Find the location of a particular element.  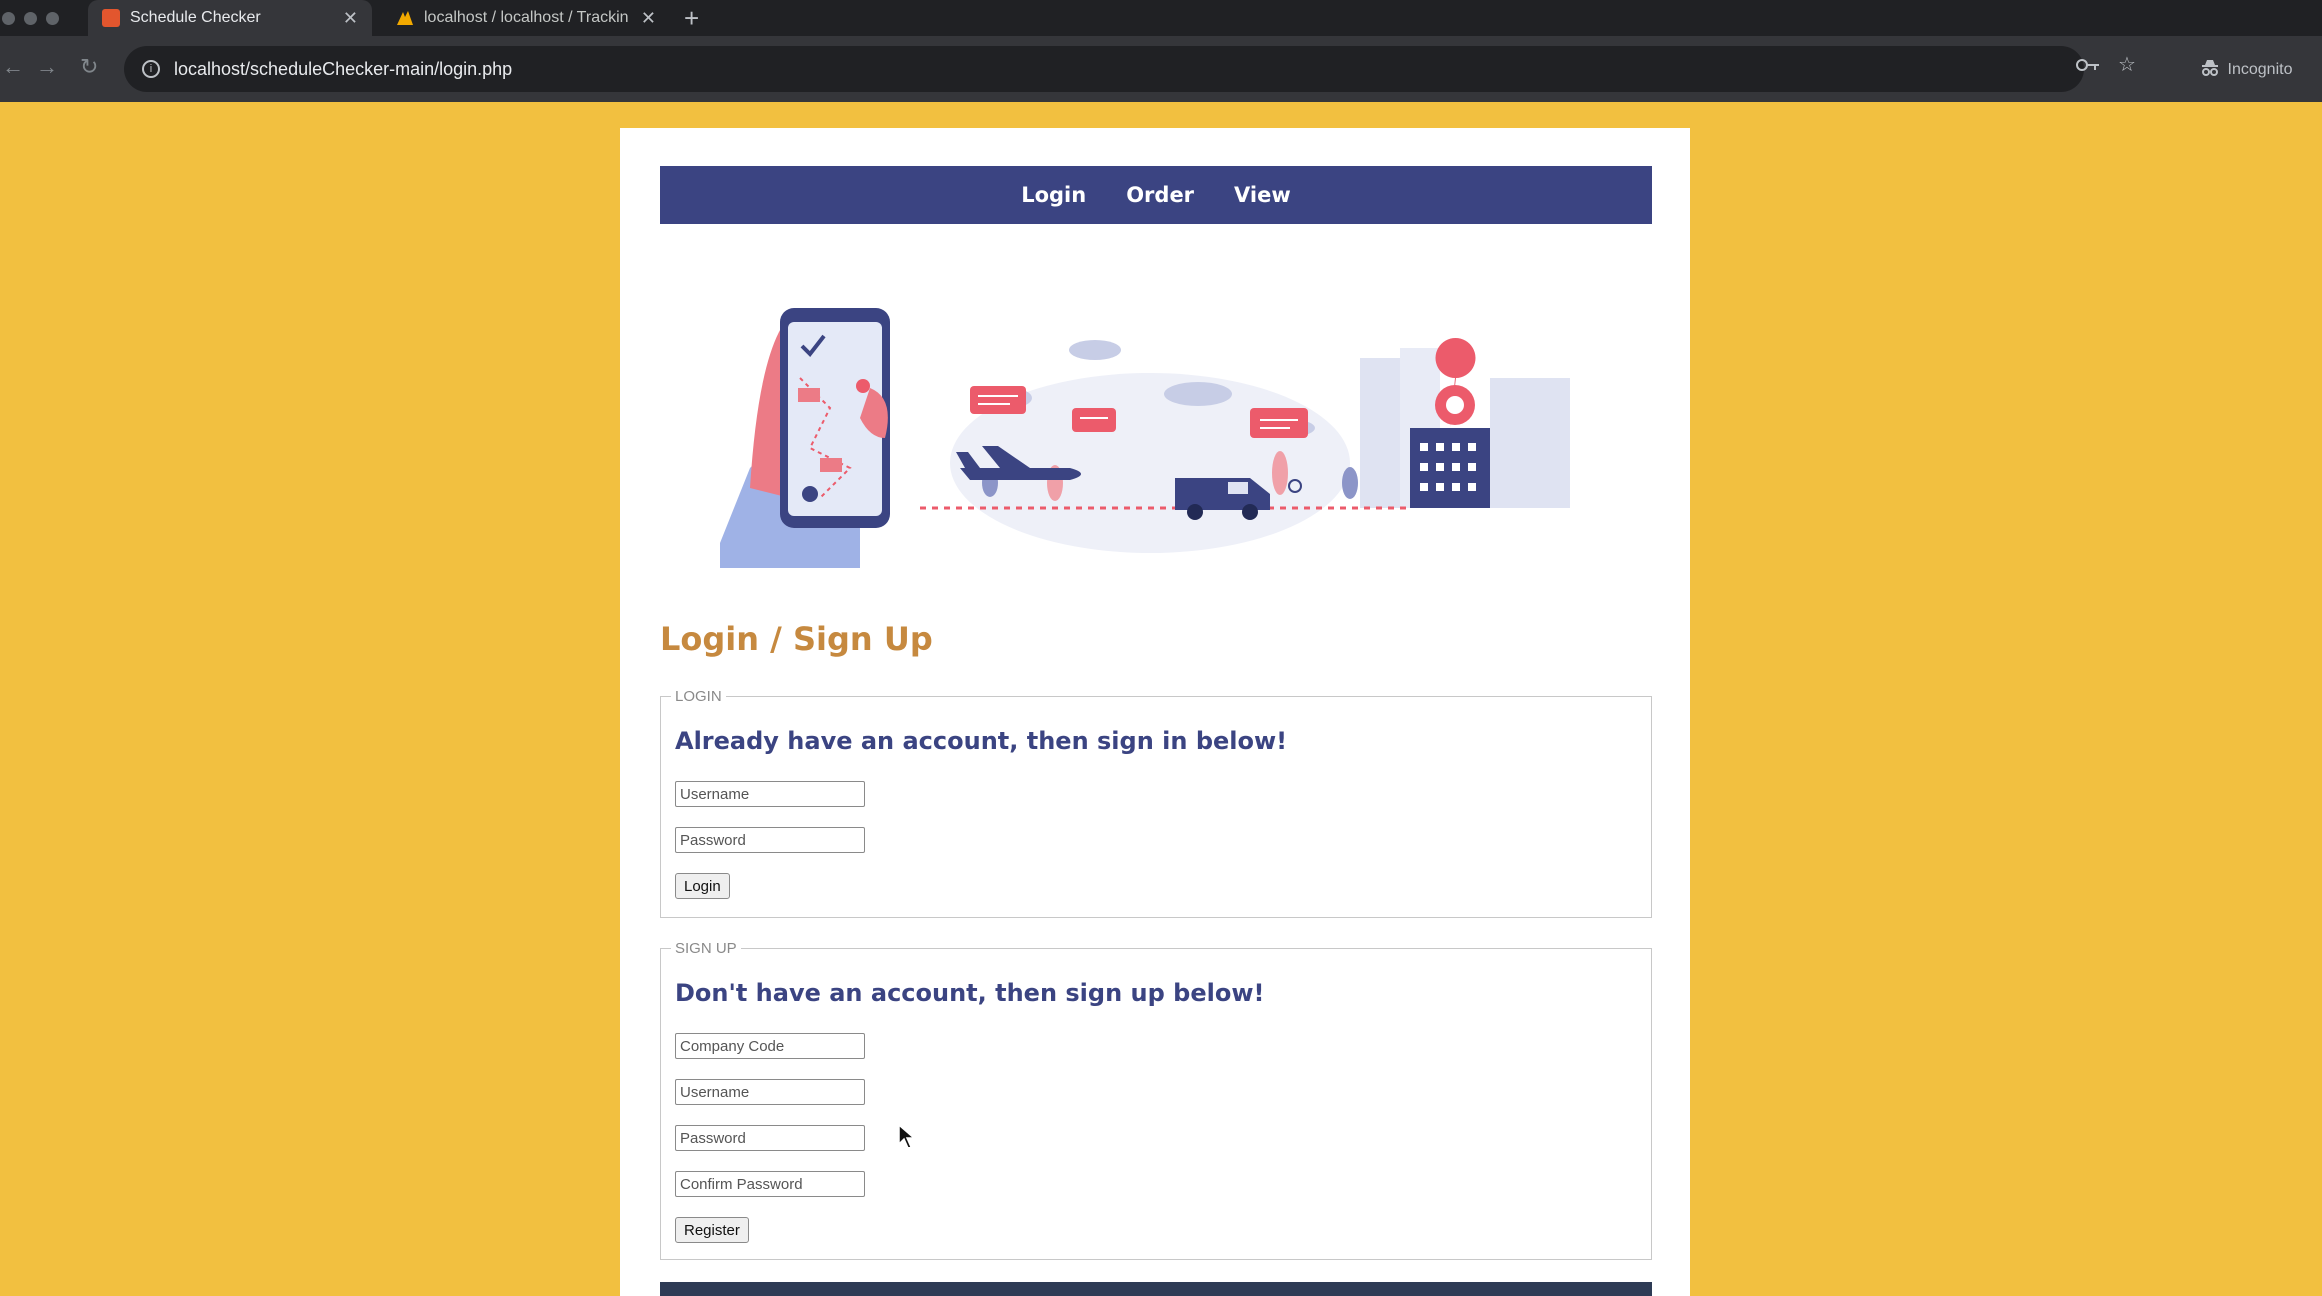

star-icon: ☆ is located at coordinates (2127, 64).